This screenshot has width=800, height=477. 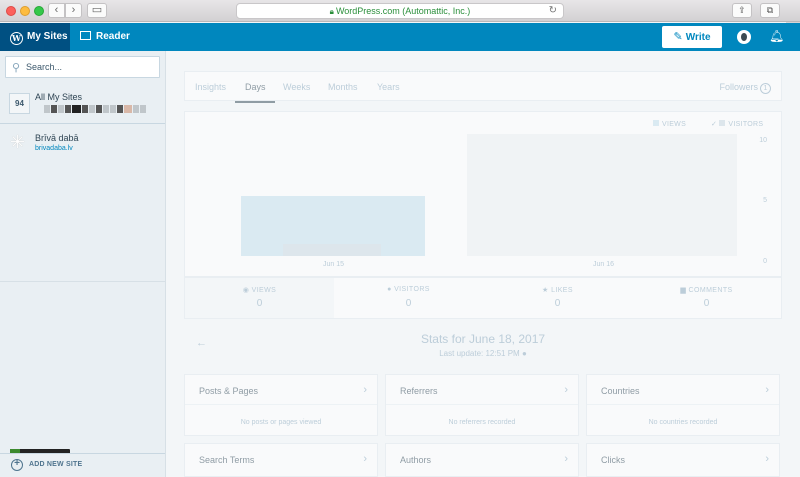 What do you see at coordinates (82, 104) in the screenshot?
I see `all-my-sites-item: 94 All My Sites` at bounding box center [82, 104].